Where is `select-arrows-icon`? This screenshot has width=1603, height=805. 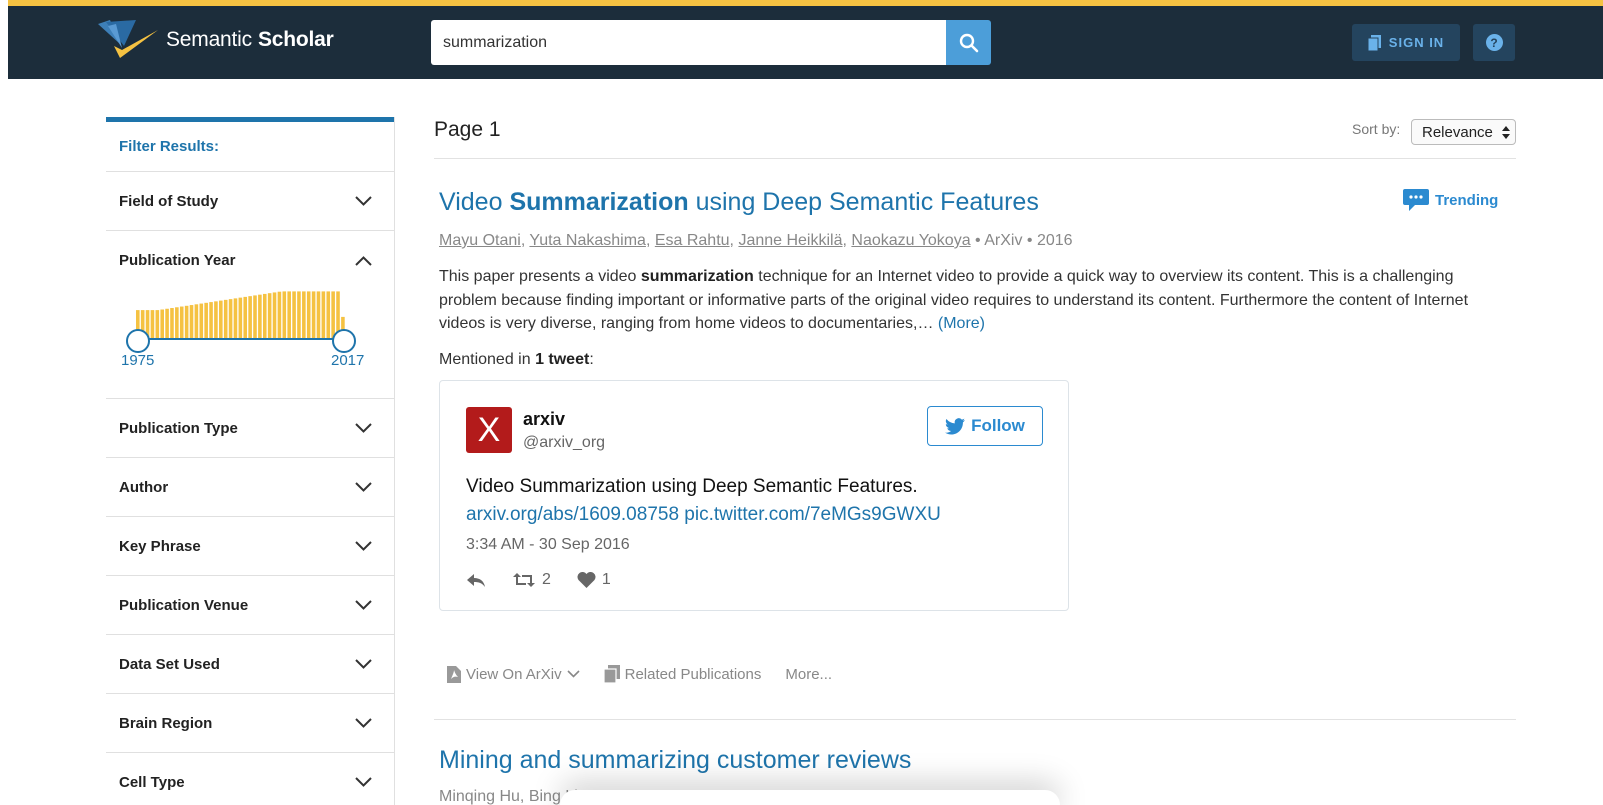
select-arrows-icon is located at coordinates (1506, 132).